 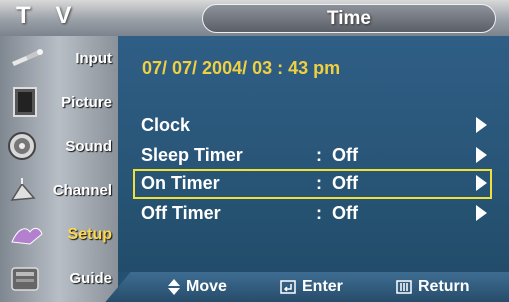 I want to click on button-hint-bar: Move Enter Return, so click(x=334, y=287).